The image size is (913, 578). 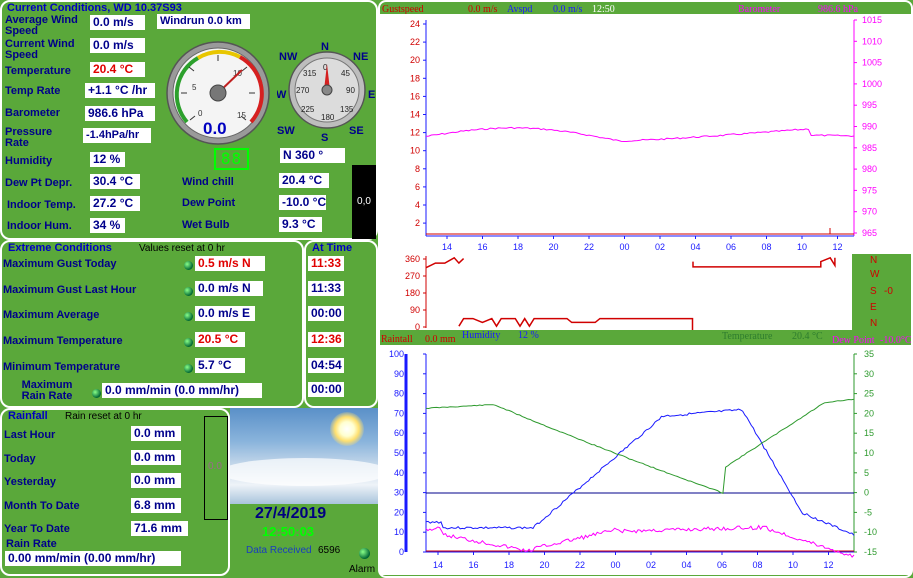 What do you see at coordinates (115, 181) in the screenshot?
I see `dew-depr-value: 30.4 °C` at bounding box center [115, 181].